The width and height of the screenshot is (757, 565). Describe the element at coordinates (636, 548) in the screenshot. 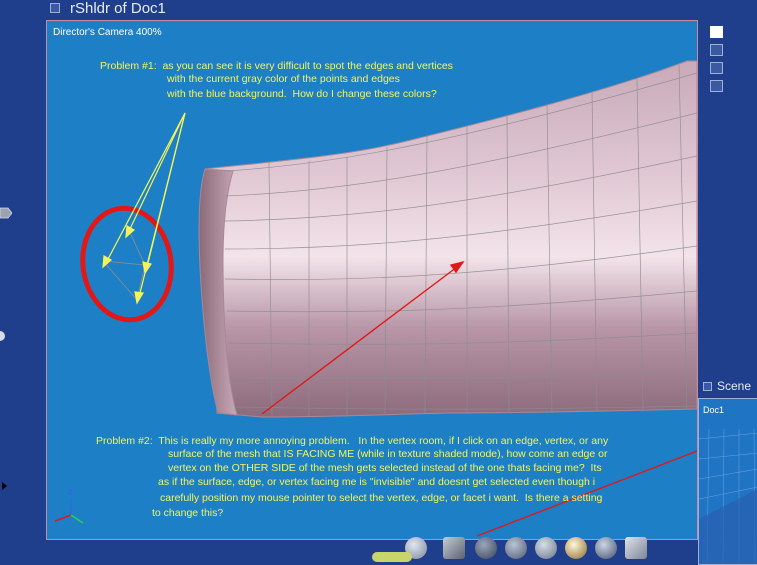

I see `box-icon` at that location.